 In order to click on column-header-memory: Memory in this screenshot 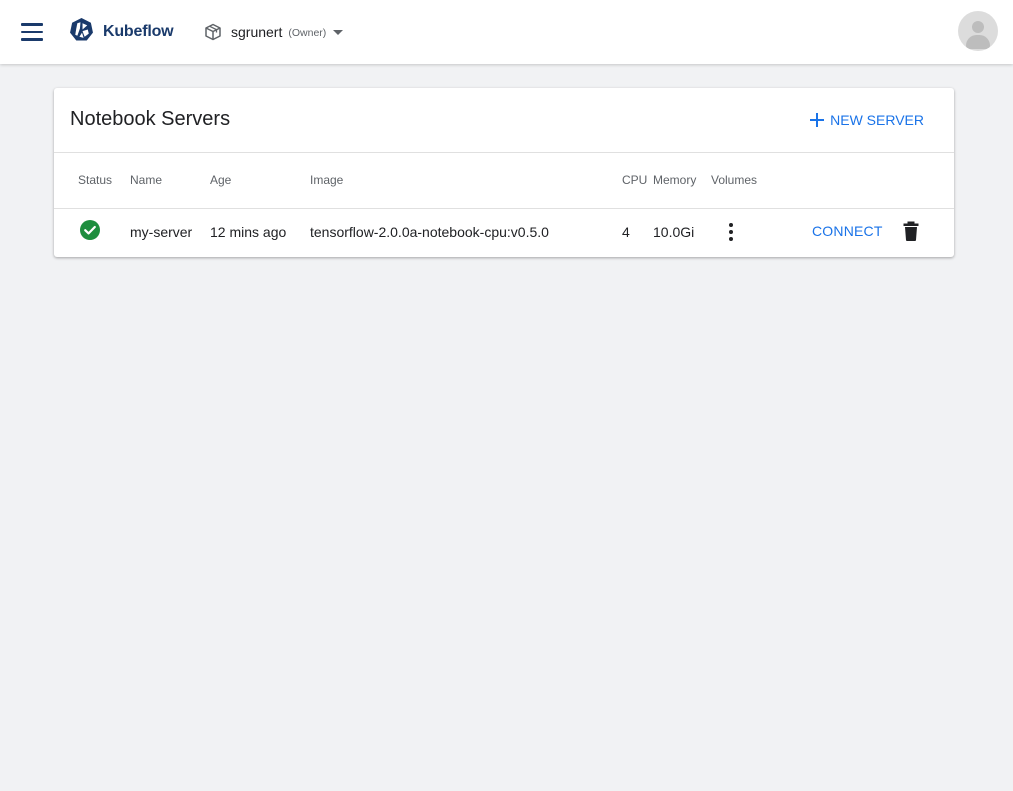, I will do `click(675, 180)`.